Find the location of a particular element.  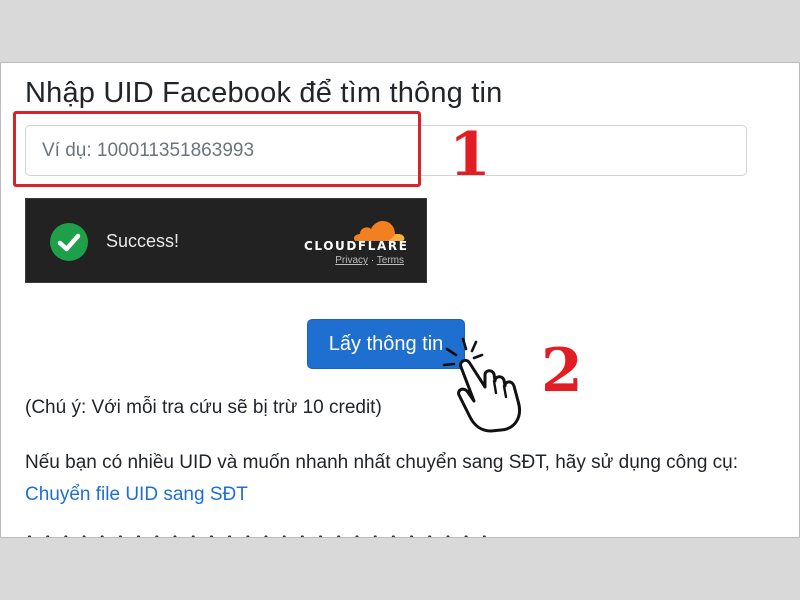

step-1-marker: 1 is located at coordinates (470, 155).